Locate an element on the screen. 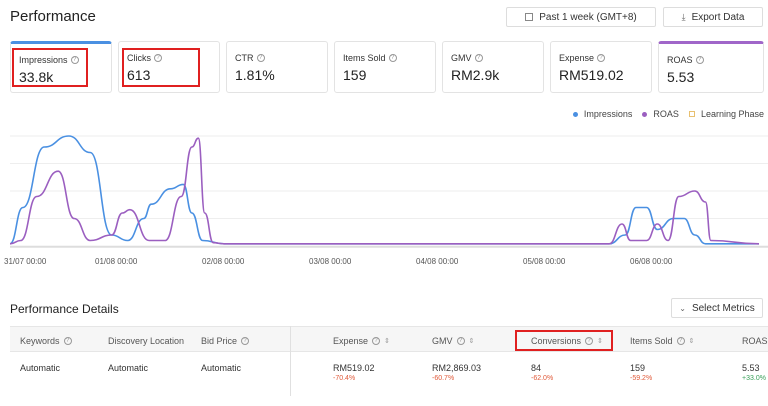 The height and width of the screenshot is (406, 768). cell-items-sold: 159 is located at coordinates (638, 368).